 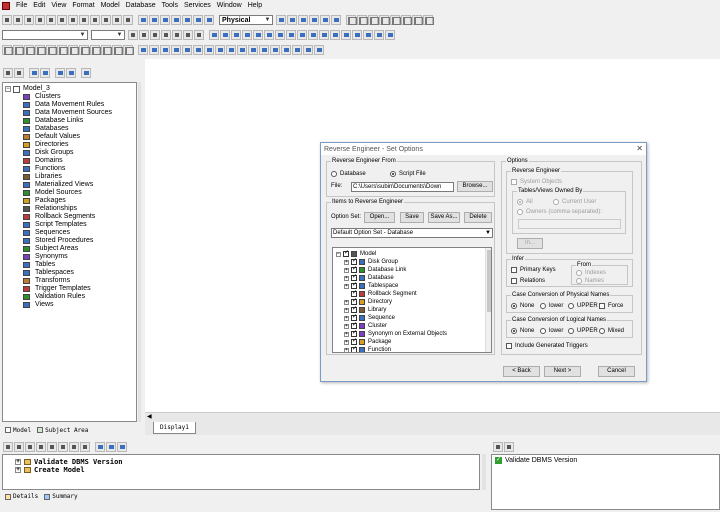 What do you see at coordinates (367, 348) in the screenshot?
I see `items-tree-row: + Function` at bounding box center [367, 348].